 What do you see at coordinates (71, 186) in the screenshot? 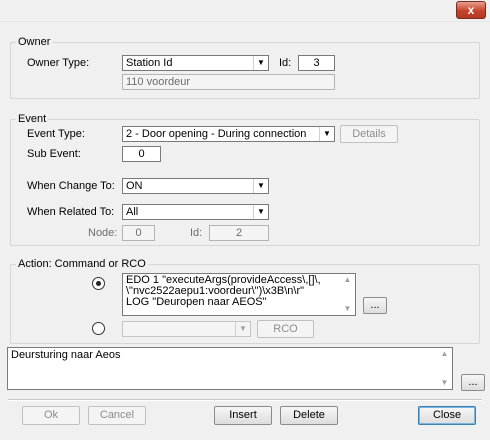
I see `when-change-label: When Change To:` at bounding box center [71, 186].